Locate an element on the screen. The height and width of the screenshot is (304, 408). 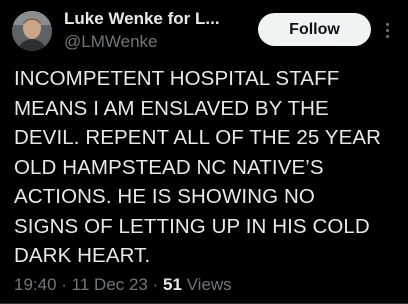
tweet-text-line: INCOMPETENT HOSPITAL STAFF is located at coordinates (177, 78).